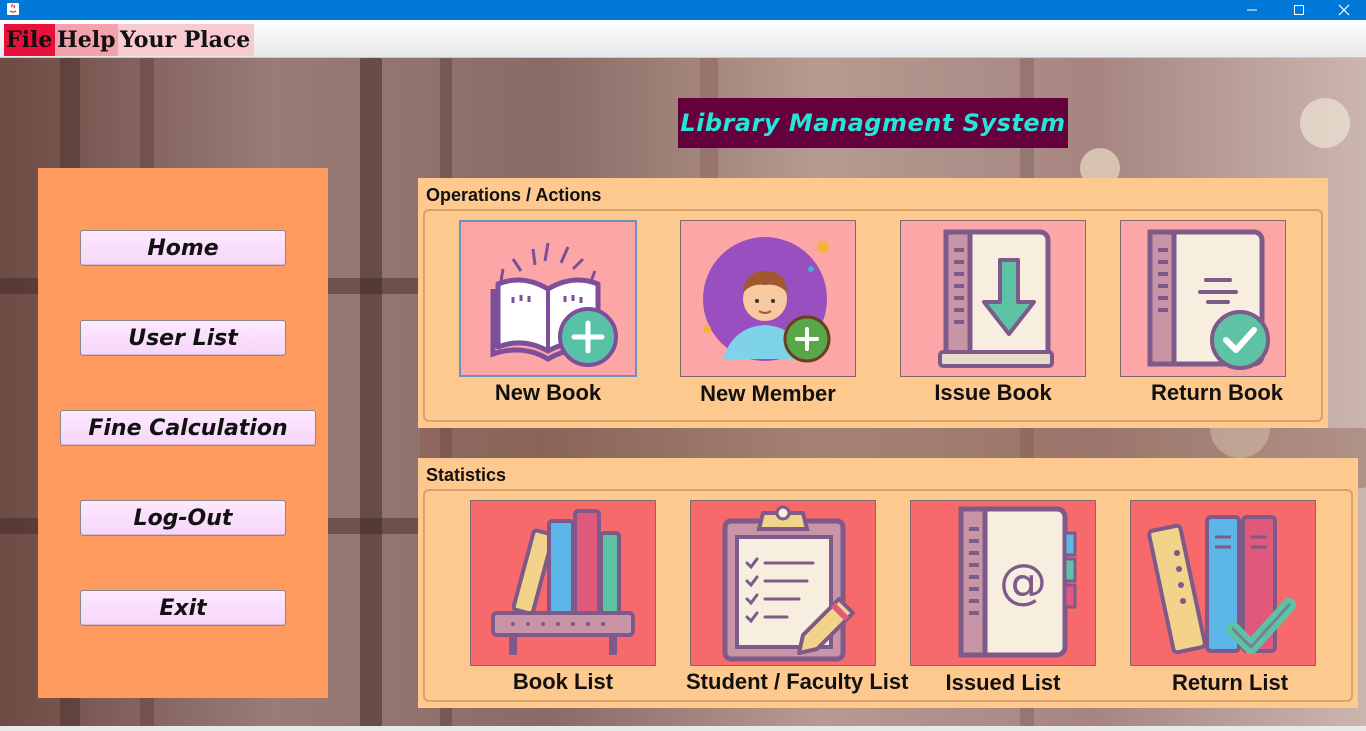  I want to click on menu-help: Help, so click(86, 40).